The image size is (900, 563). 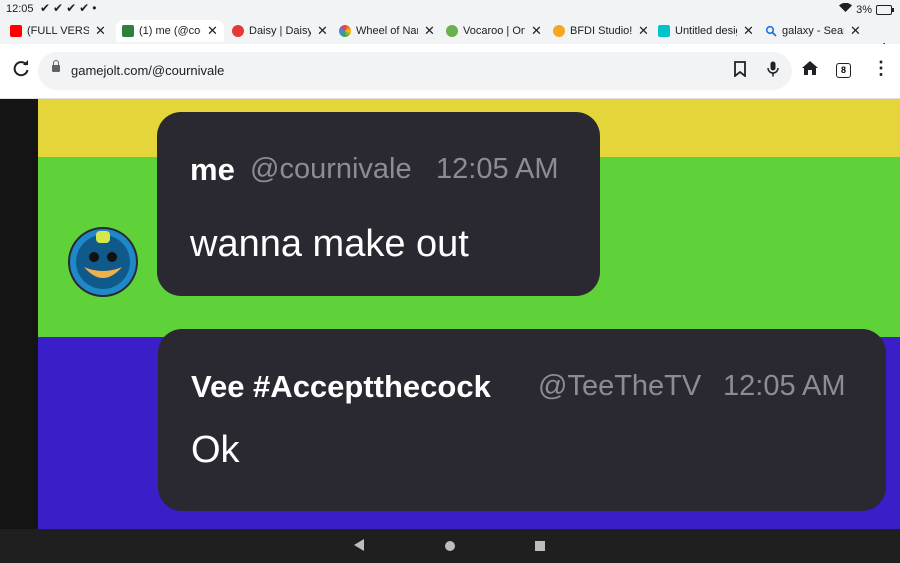 I want to click on recent-apps-icon, so click(x=540, y=546).